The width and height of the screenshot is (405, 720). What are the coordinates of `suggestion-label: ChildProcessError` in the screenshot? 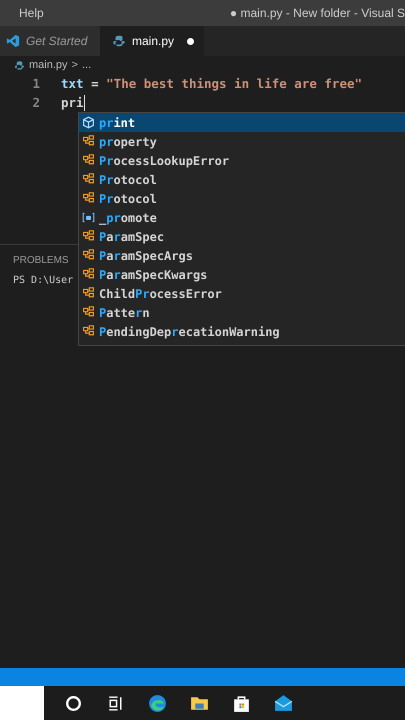 It's located at (160, 293).